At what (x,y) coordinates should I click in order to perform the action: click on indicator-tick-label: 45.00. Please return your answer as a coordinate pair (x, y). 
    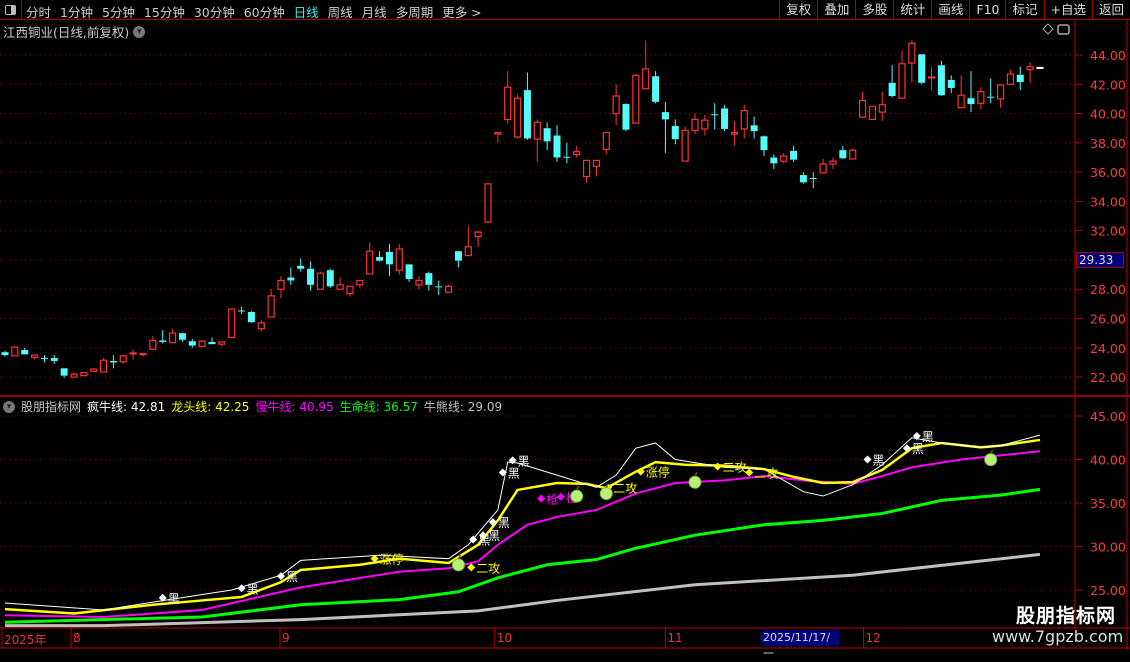
    Looking at the image, I should click on (1108, 416).